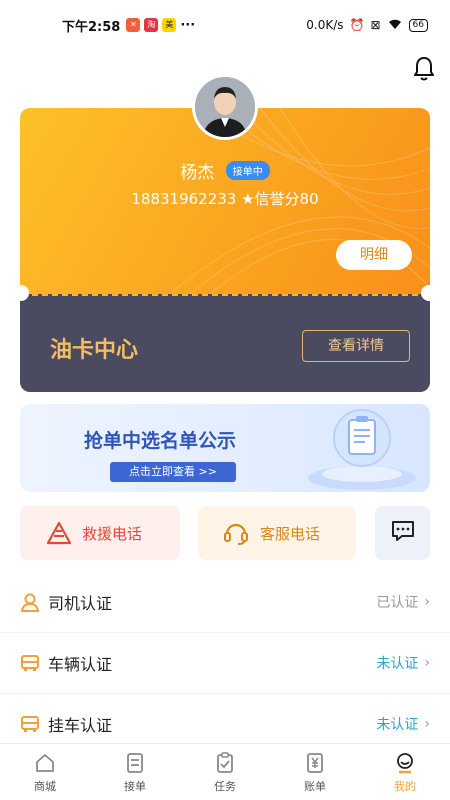  I want to click on detail-button: 明细, so click(374, 255).